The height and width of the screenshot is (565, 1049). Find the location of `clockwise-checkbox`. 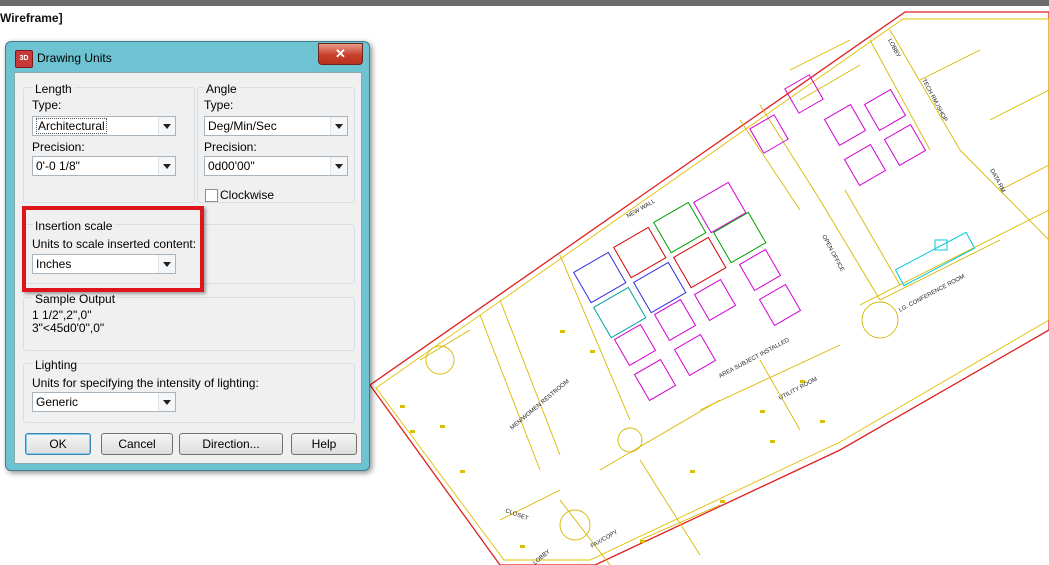

clockwise-checkbox is located at coordinates (211, 195).